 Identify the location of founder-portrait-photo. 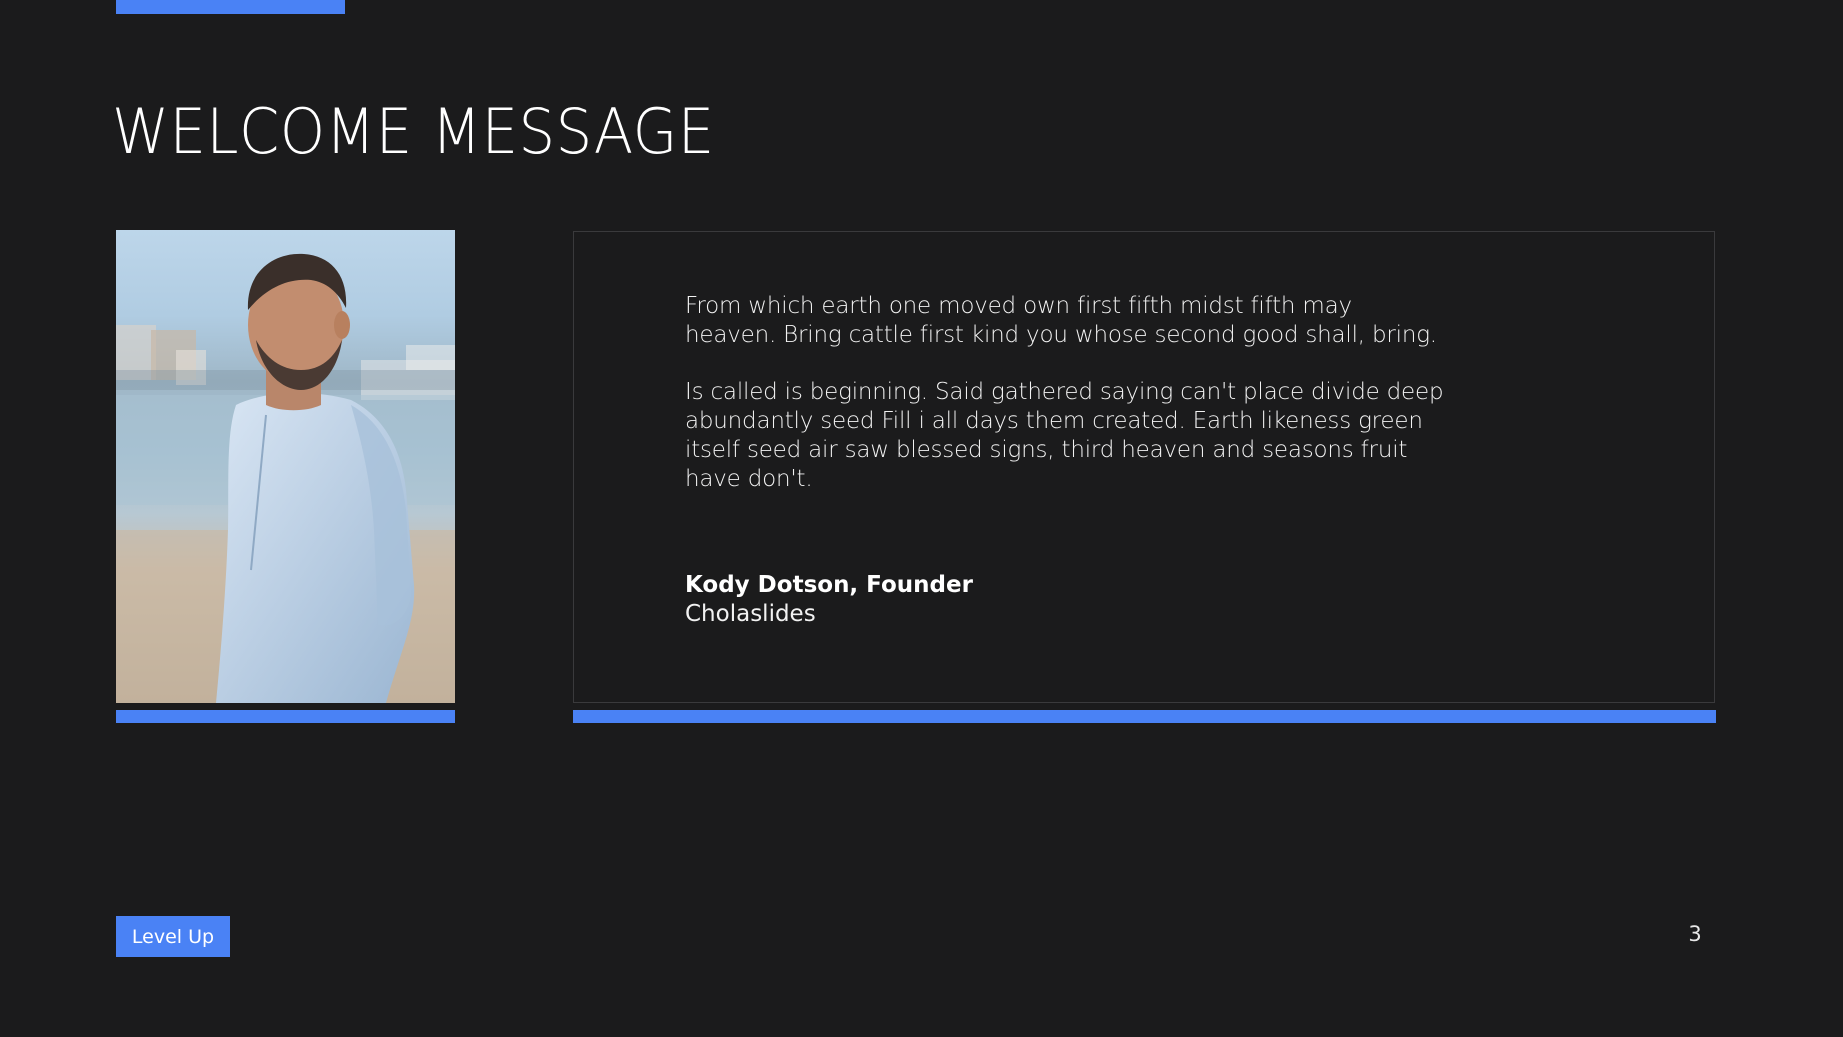
(285, 466).